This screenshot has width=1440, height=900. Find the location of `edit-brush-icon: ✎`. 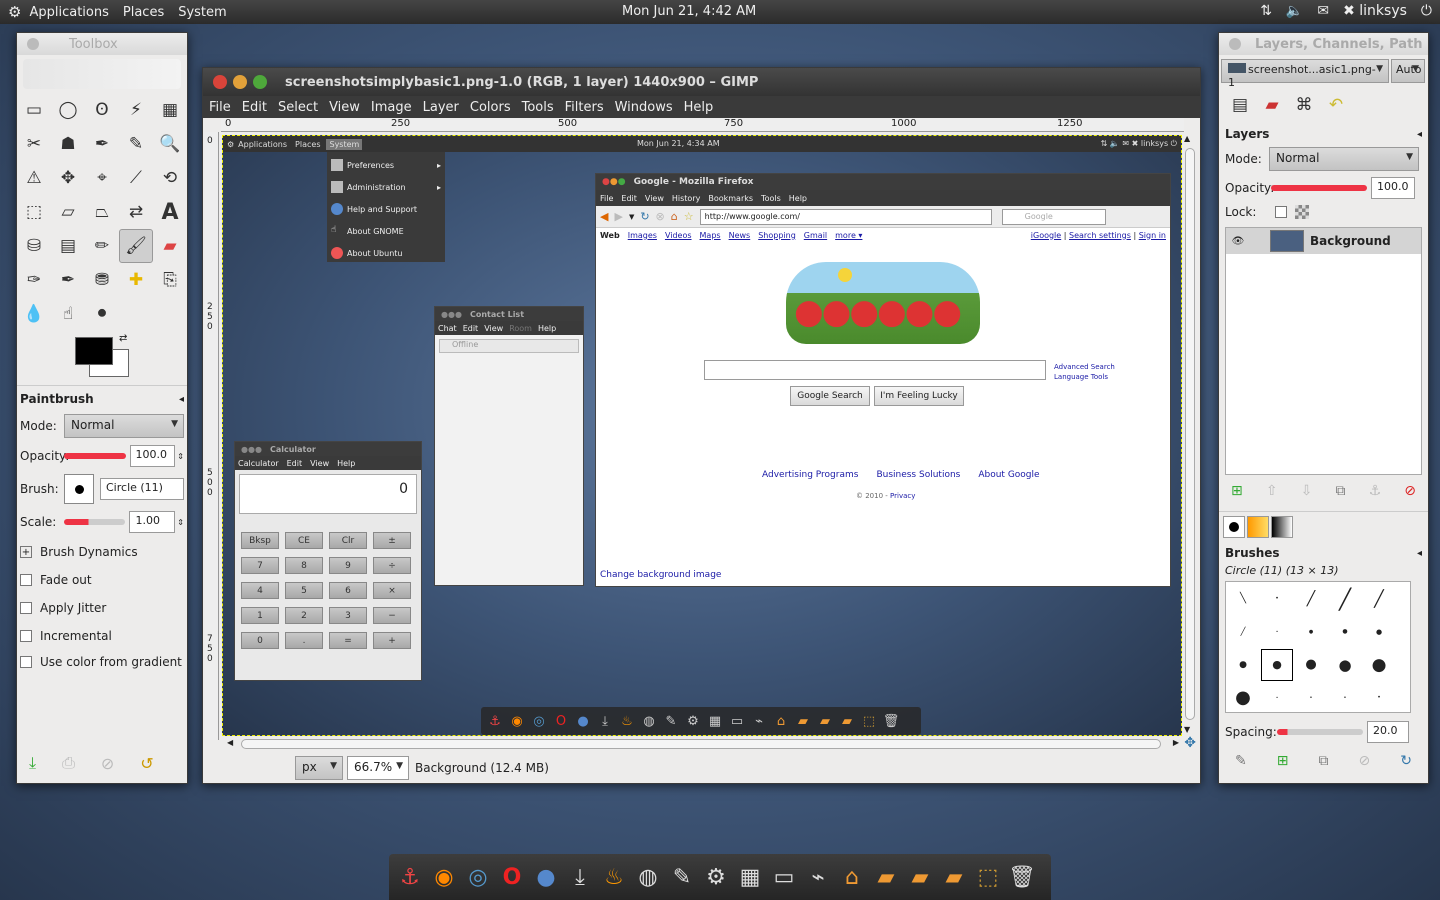

edit-brush-icon: ✎ is located at coordinates (1241, 761).